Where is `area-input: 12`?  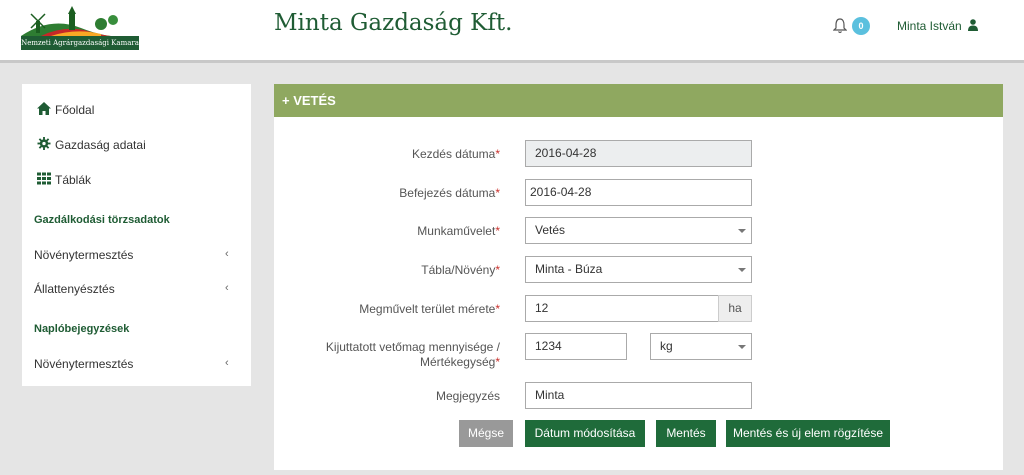
area-input: 12 is located at coordinates (622, 308).